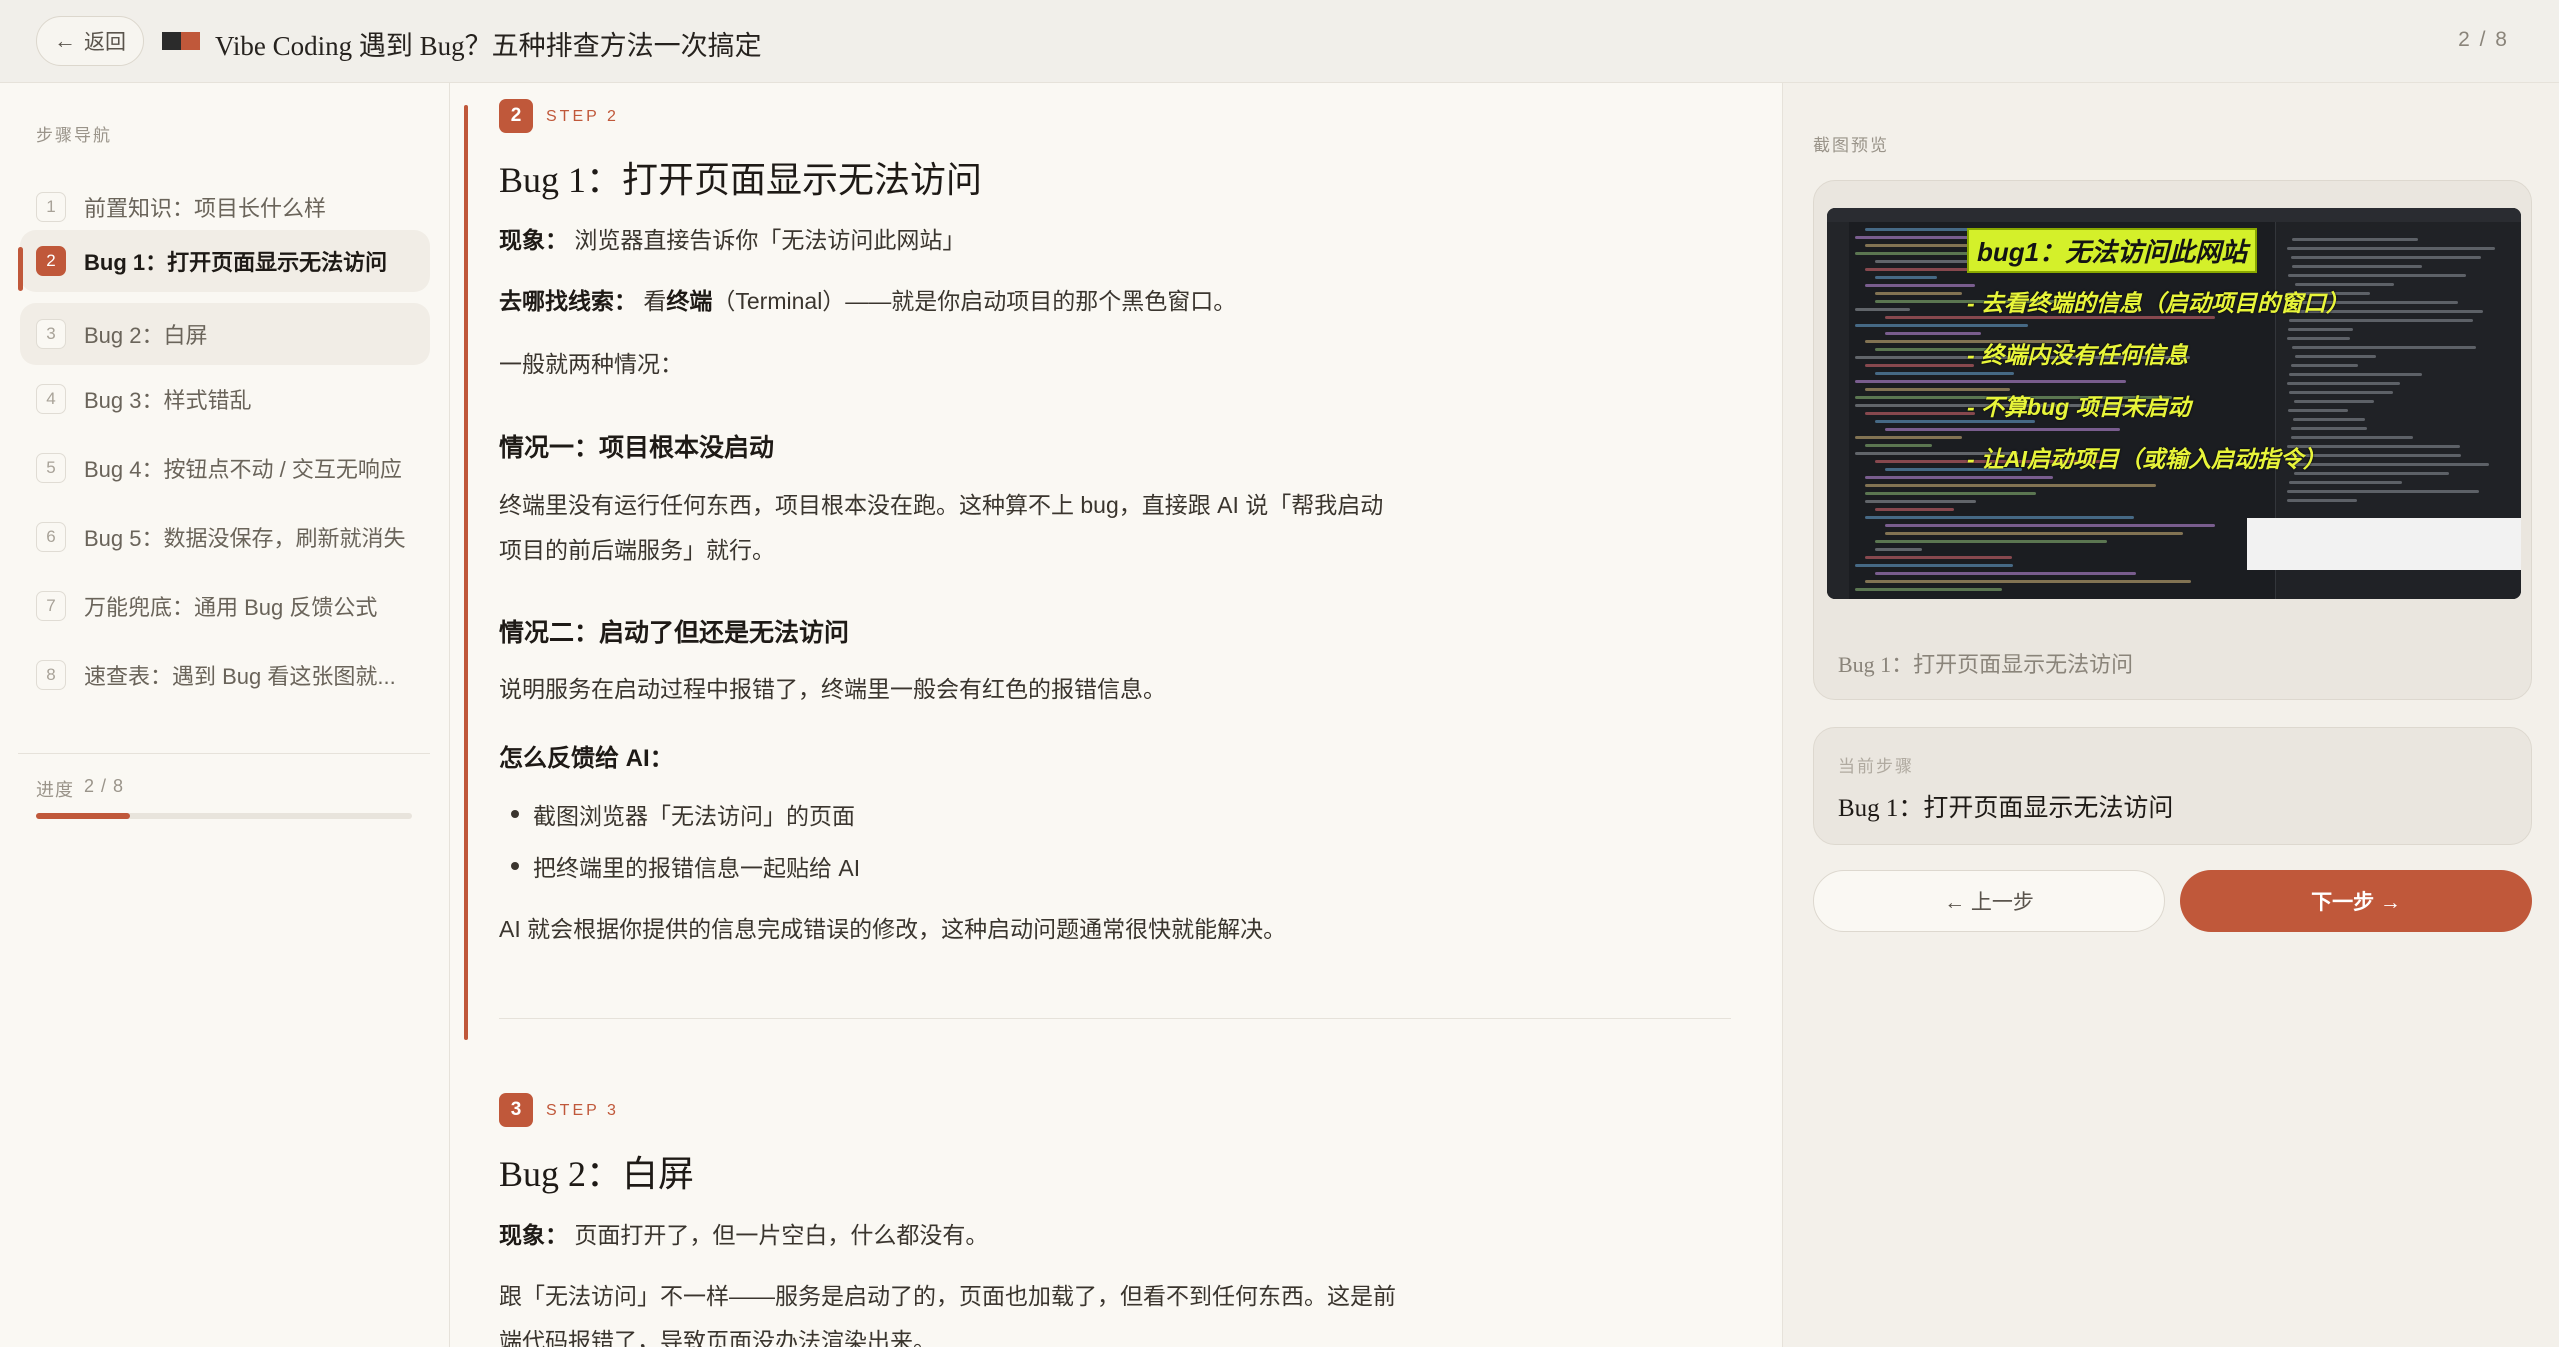 The image size is (2559, 1347). I want to click on next-step-button: 下一步 →, so click(2356, 901).